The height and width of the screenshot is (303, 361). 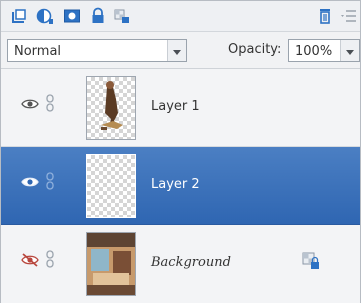 What do you see at coordinates (19, 16) in the screenshot?
I see `new-layer-icon` at bounding box center [19, 16].